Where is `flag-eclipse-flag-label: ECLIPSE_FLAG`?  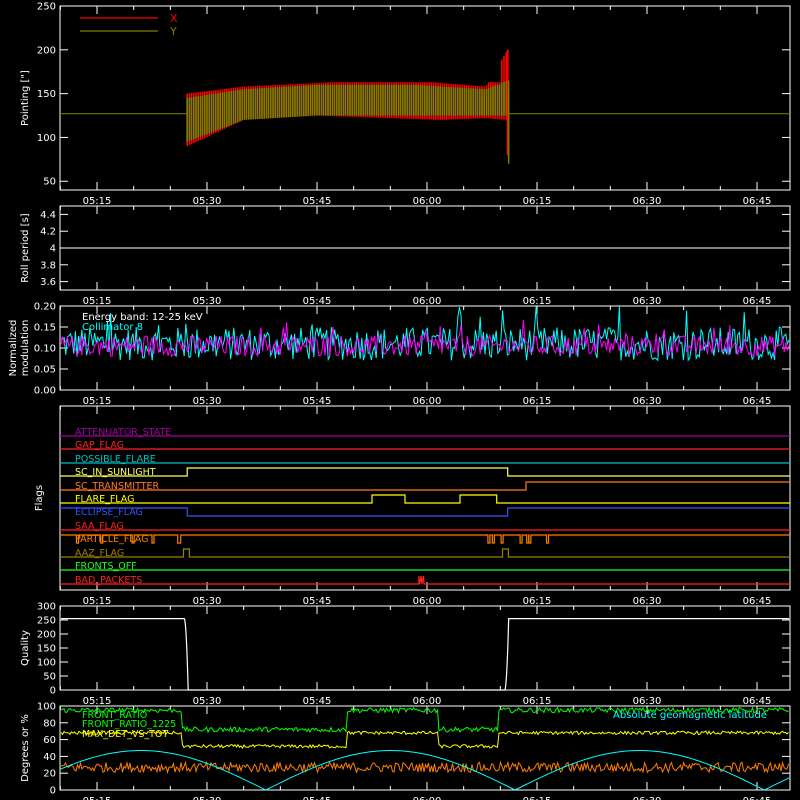 flag-eclipse-flag-label: ECLIPSE_FLAG is located at coordinates (109, 512).